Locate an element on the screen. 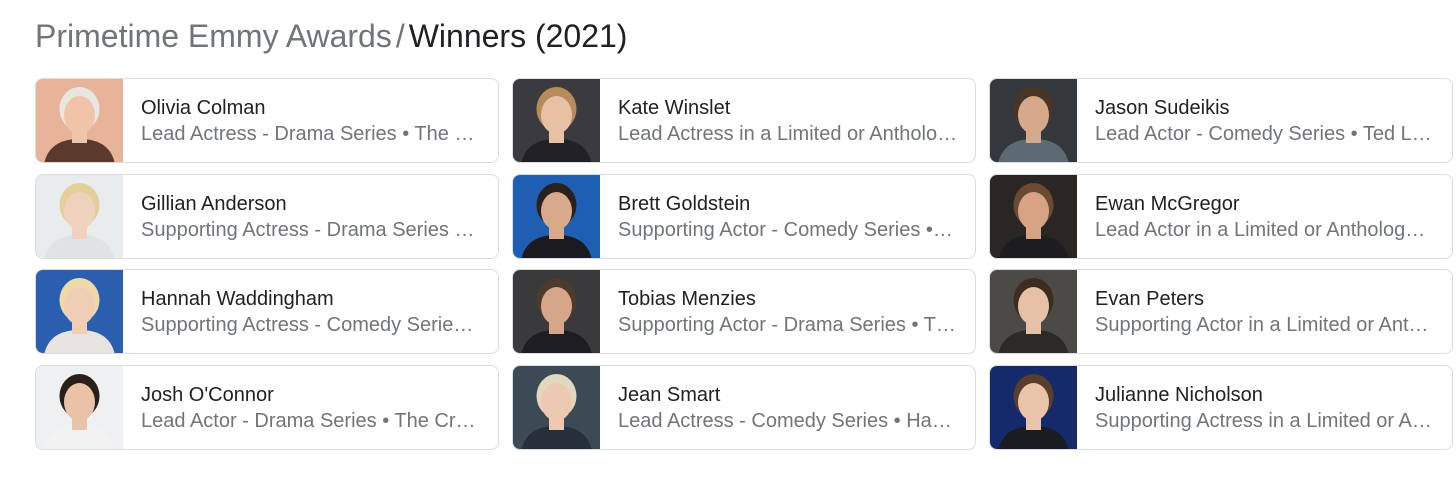 Image resolution: width=1456 pixels, height=477 pixels. winner-name: Olivia Colman is located at coordinates (311, 108).